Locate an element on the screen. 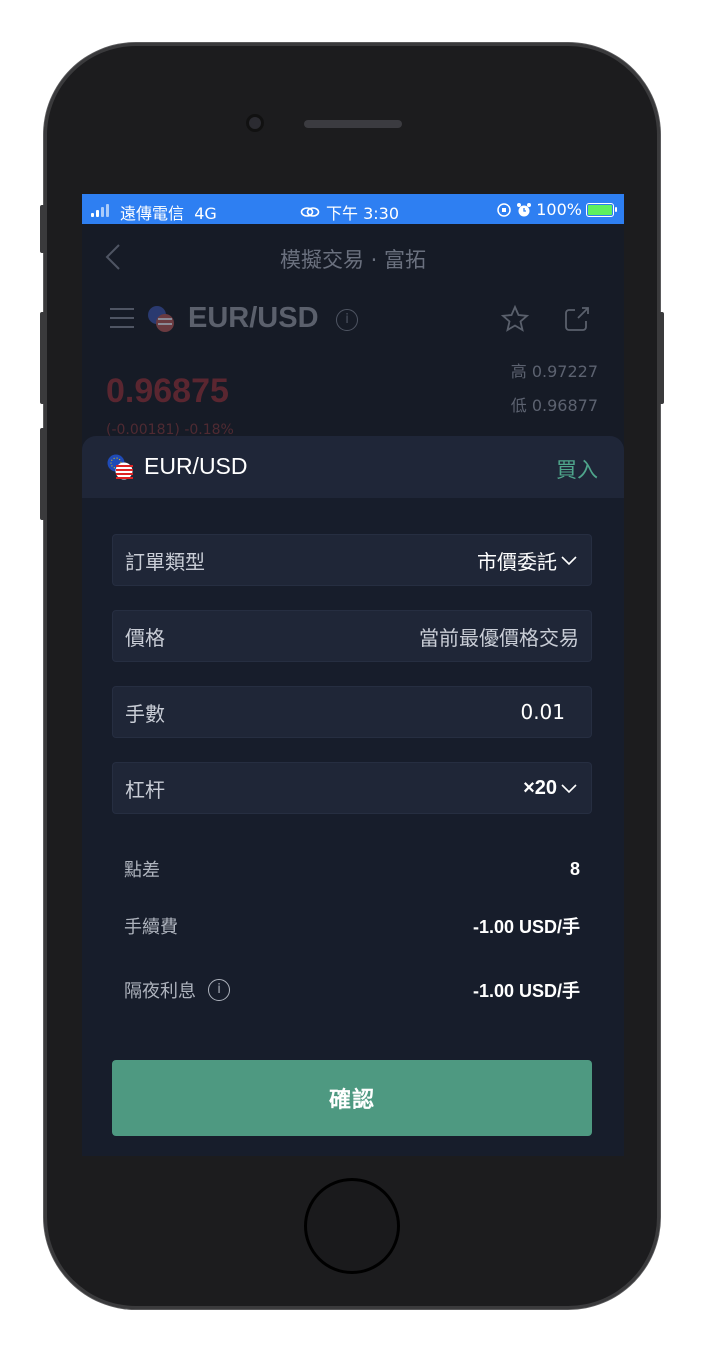  order-side-buy: 買入 is located at coordinates (577, 470).